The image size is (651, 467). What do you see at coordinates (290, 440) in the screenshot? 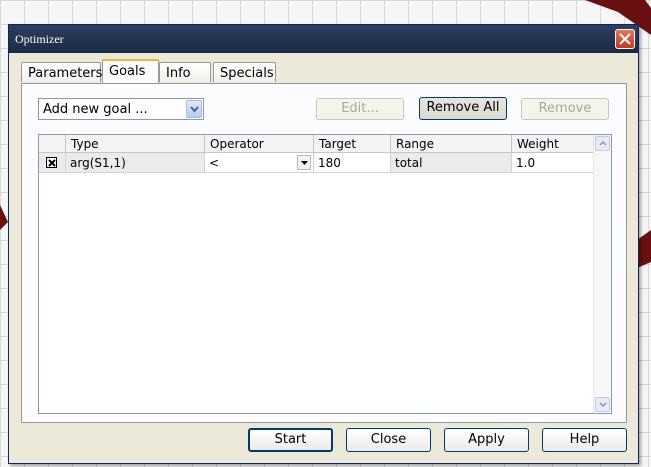
I see `start-button: Start` at bounding box center [290, 440].